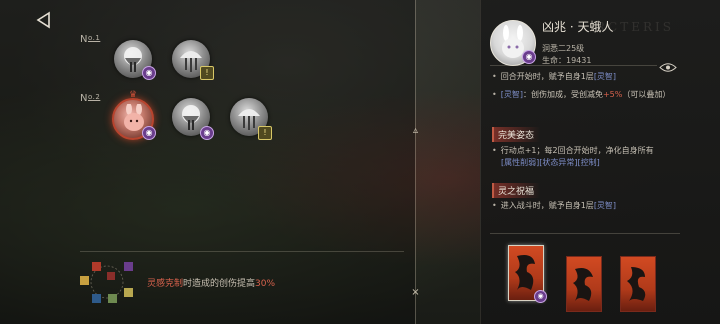 The height and width of the screenshot is (324, 720). What do you see at coordinates (516, 134) in the screenshot?
I see `section-perfect-stance: 完美姿态` at bounding box center [516, 134].